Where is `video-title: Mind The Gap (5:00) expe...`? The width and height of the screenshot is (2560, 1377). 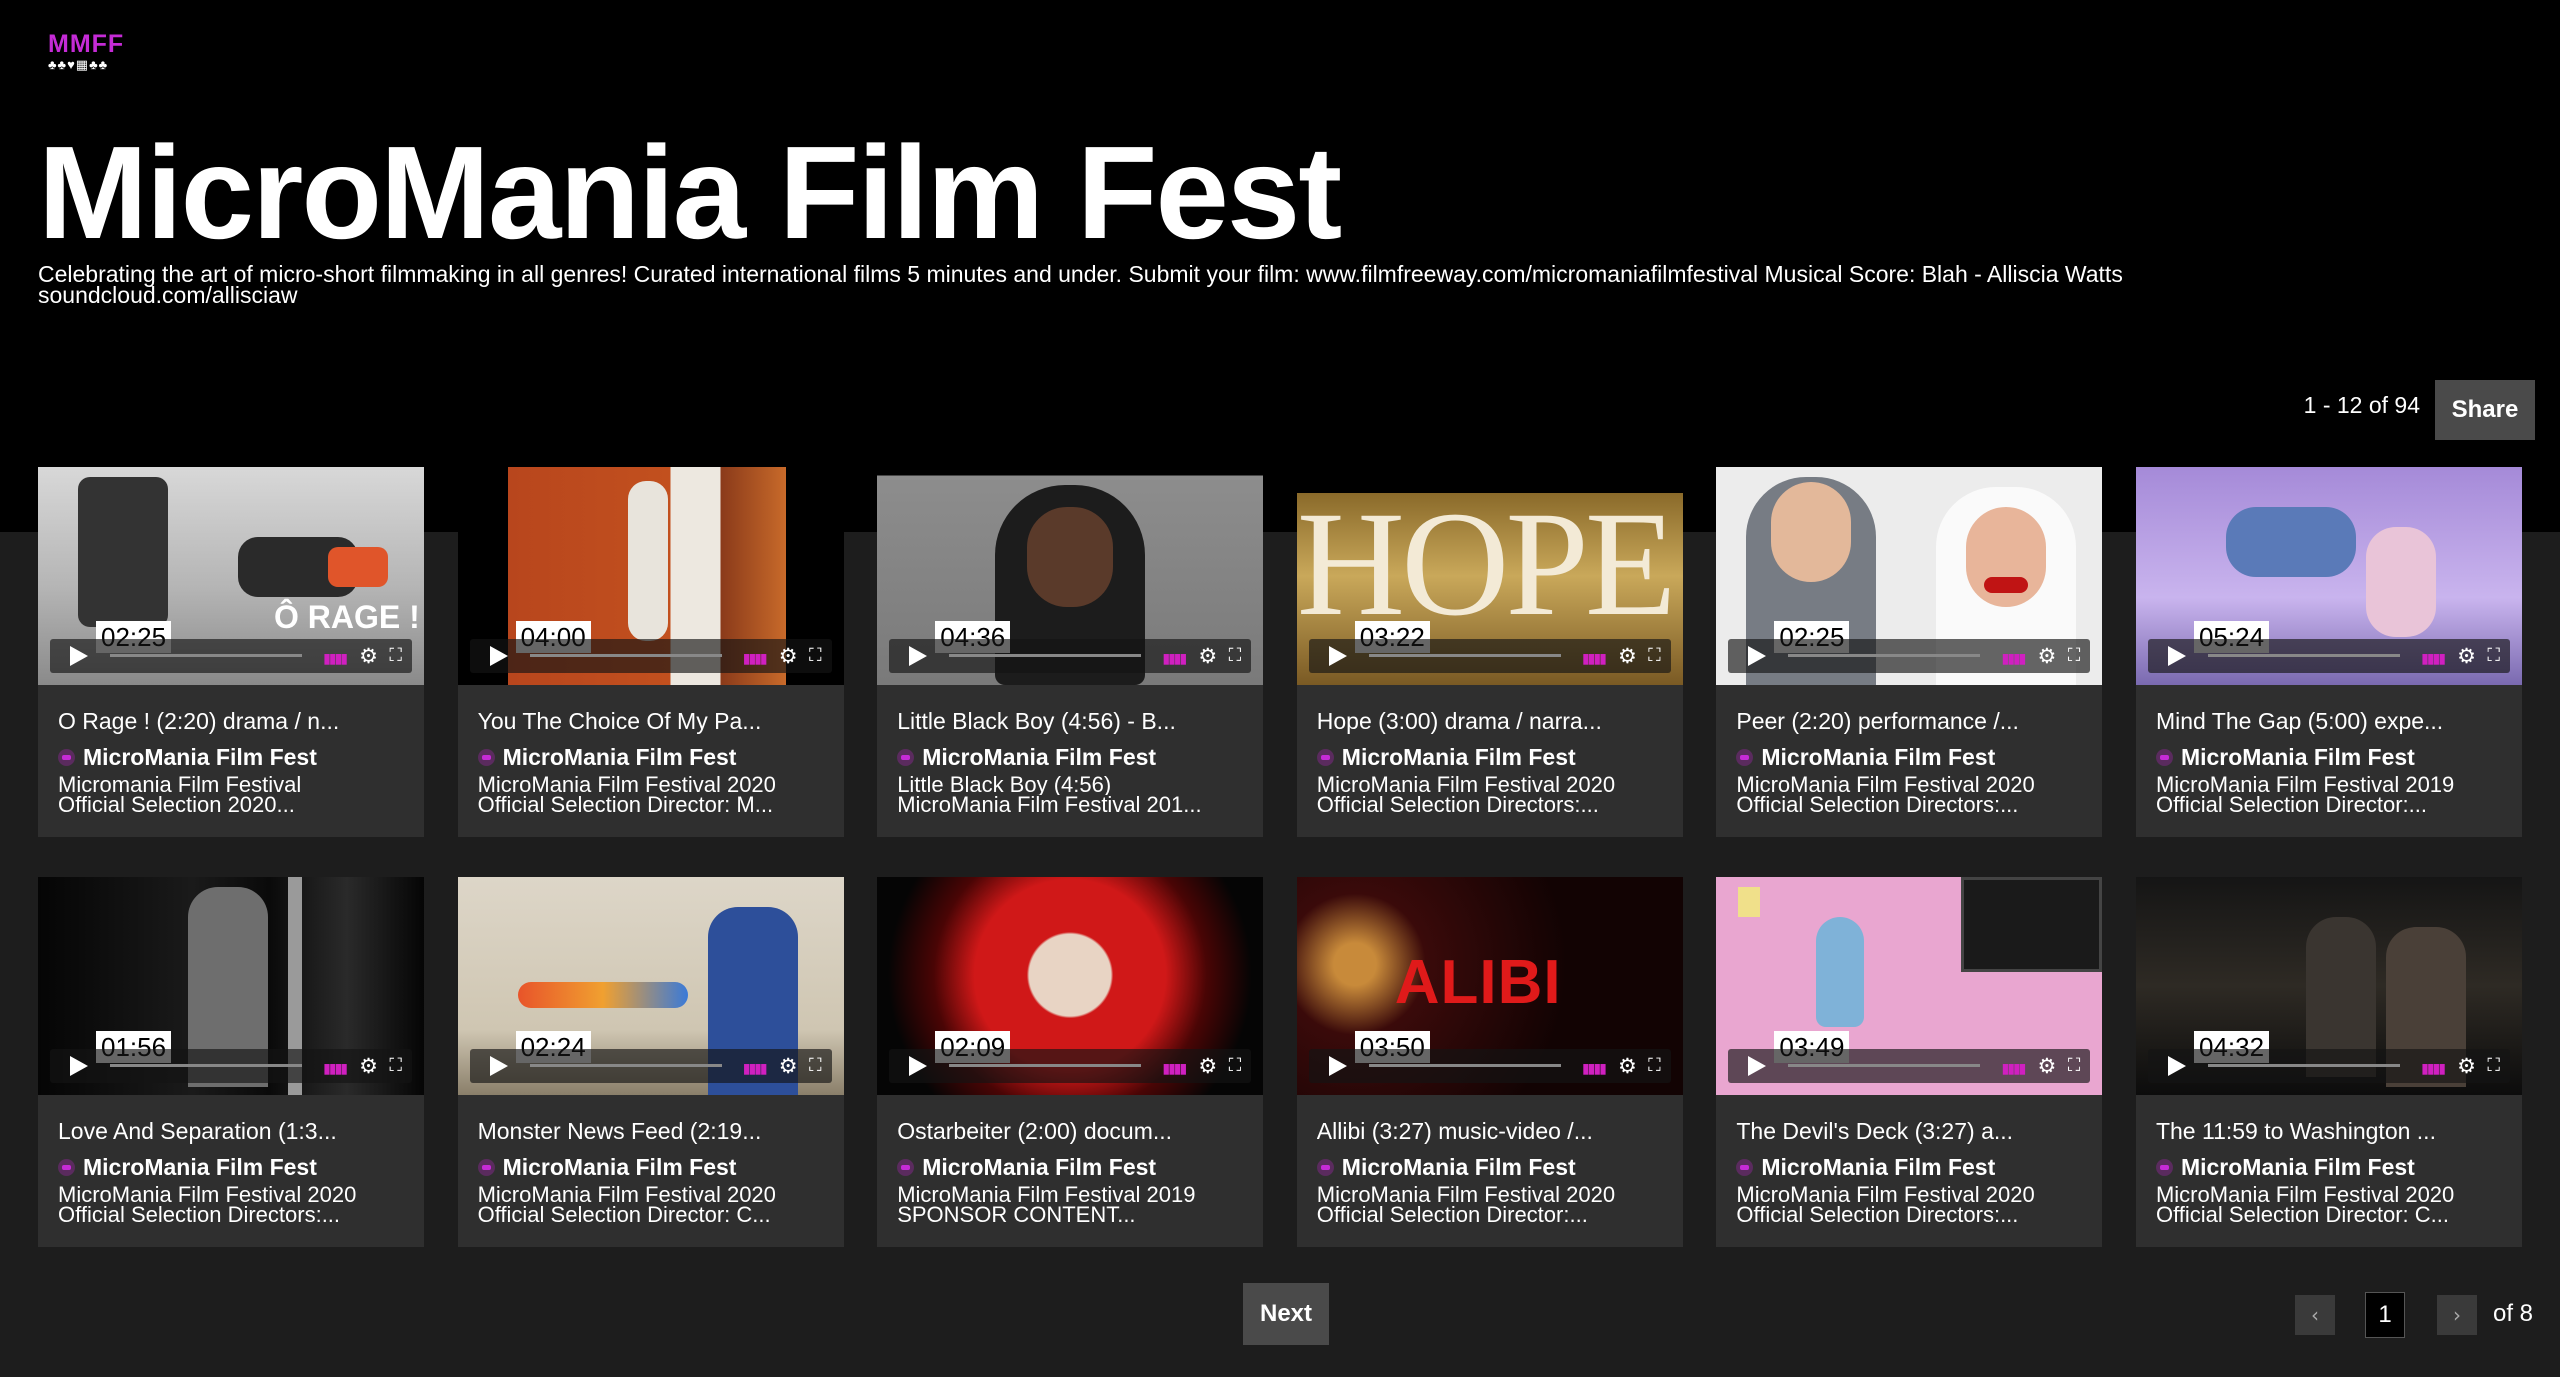 video-title: Mind The Gap (5:00) expe... is located at coordinates (2329, 721).